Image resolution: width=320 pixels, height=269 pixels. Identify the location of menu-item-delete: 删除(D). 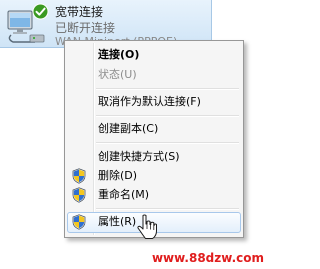
(154, 176).